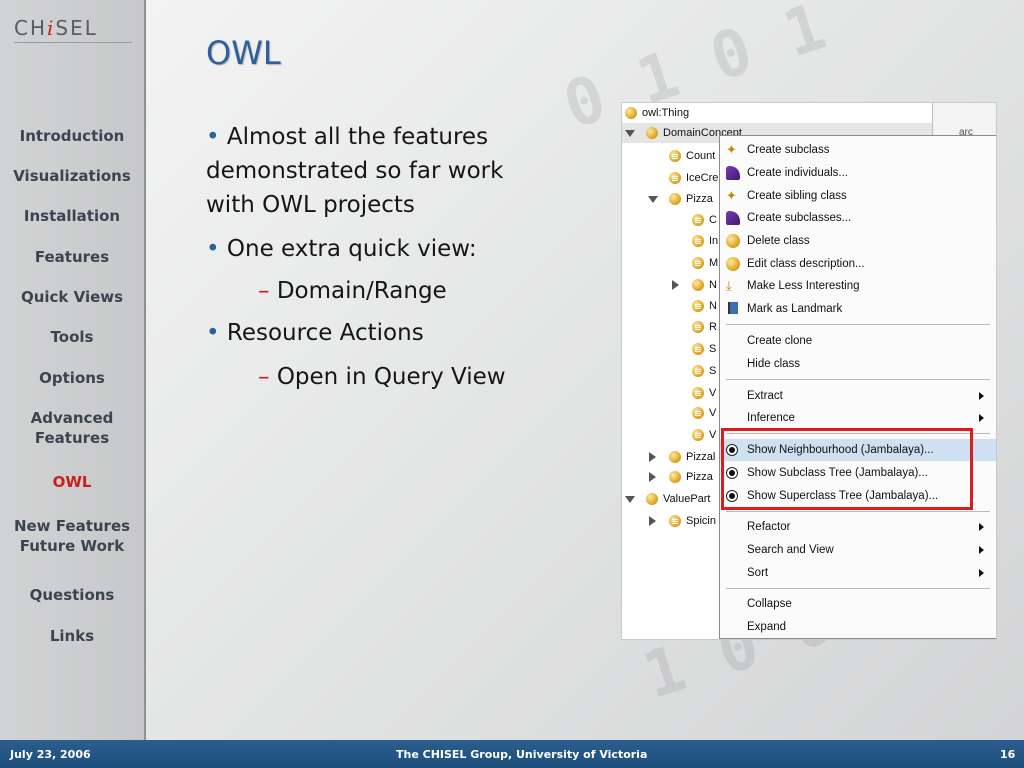 This screenshot has width=1024, height=768. What do you see at coordinates (72, 337) in the screenshot?
I see `sidebar-item-tools: Tools` at bounding box center [72, 337].